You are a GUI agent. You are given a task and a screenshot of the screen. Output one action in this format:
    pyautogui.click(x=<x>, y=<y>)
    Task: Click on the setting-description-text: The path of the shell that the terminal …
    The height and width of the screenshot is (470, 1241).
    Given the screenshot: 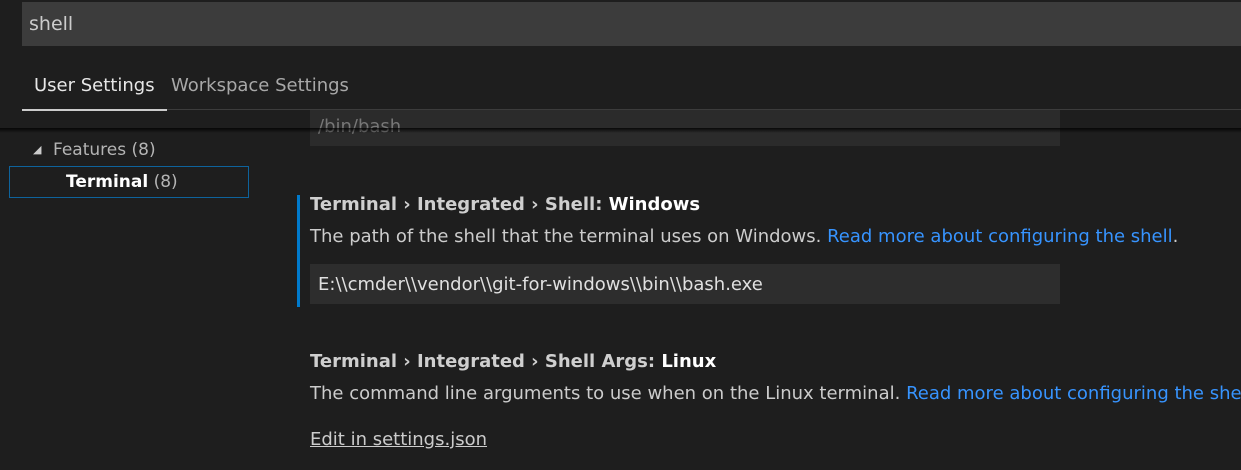 What is the action you would take?
    pyautogui.click(x=569, y=236)
    